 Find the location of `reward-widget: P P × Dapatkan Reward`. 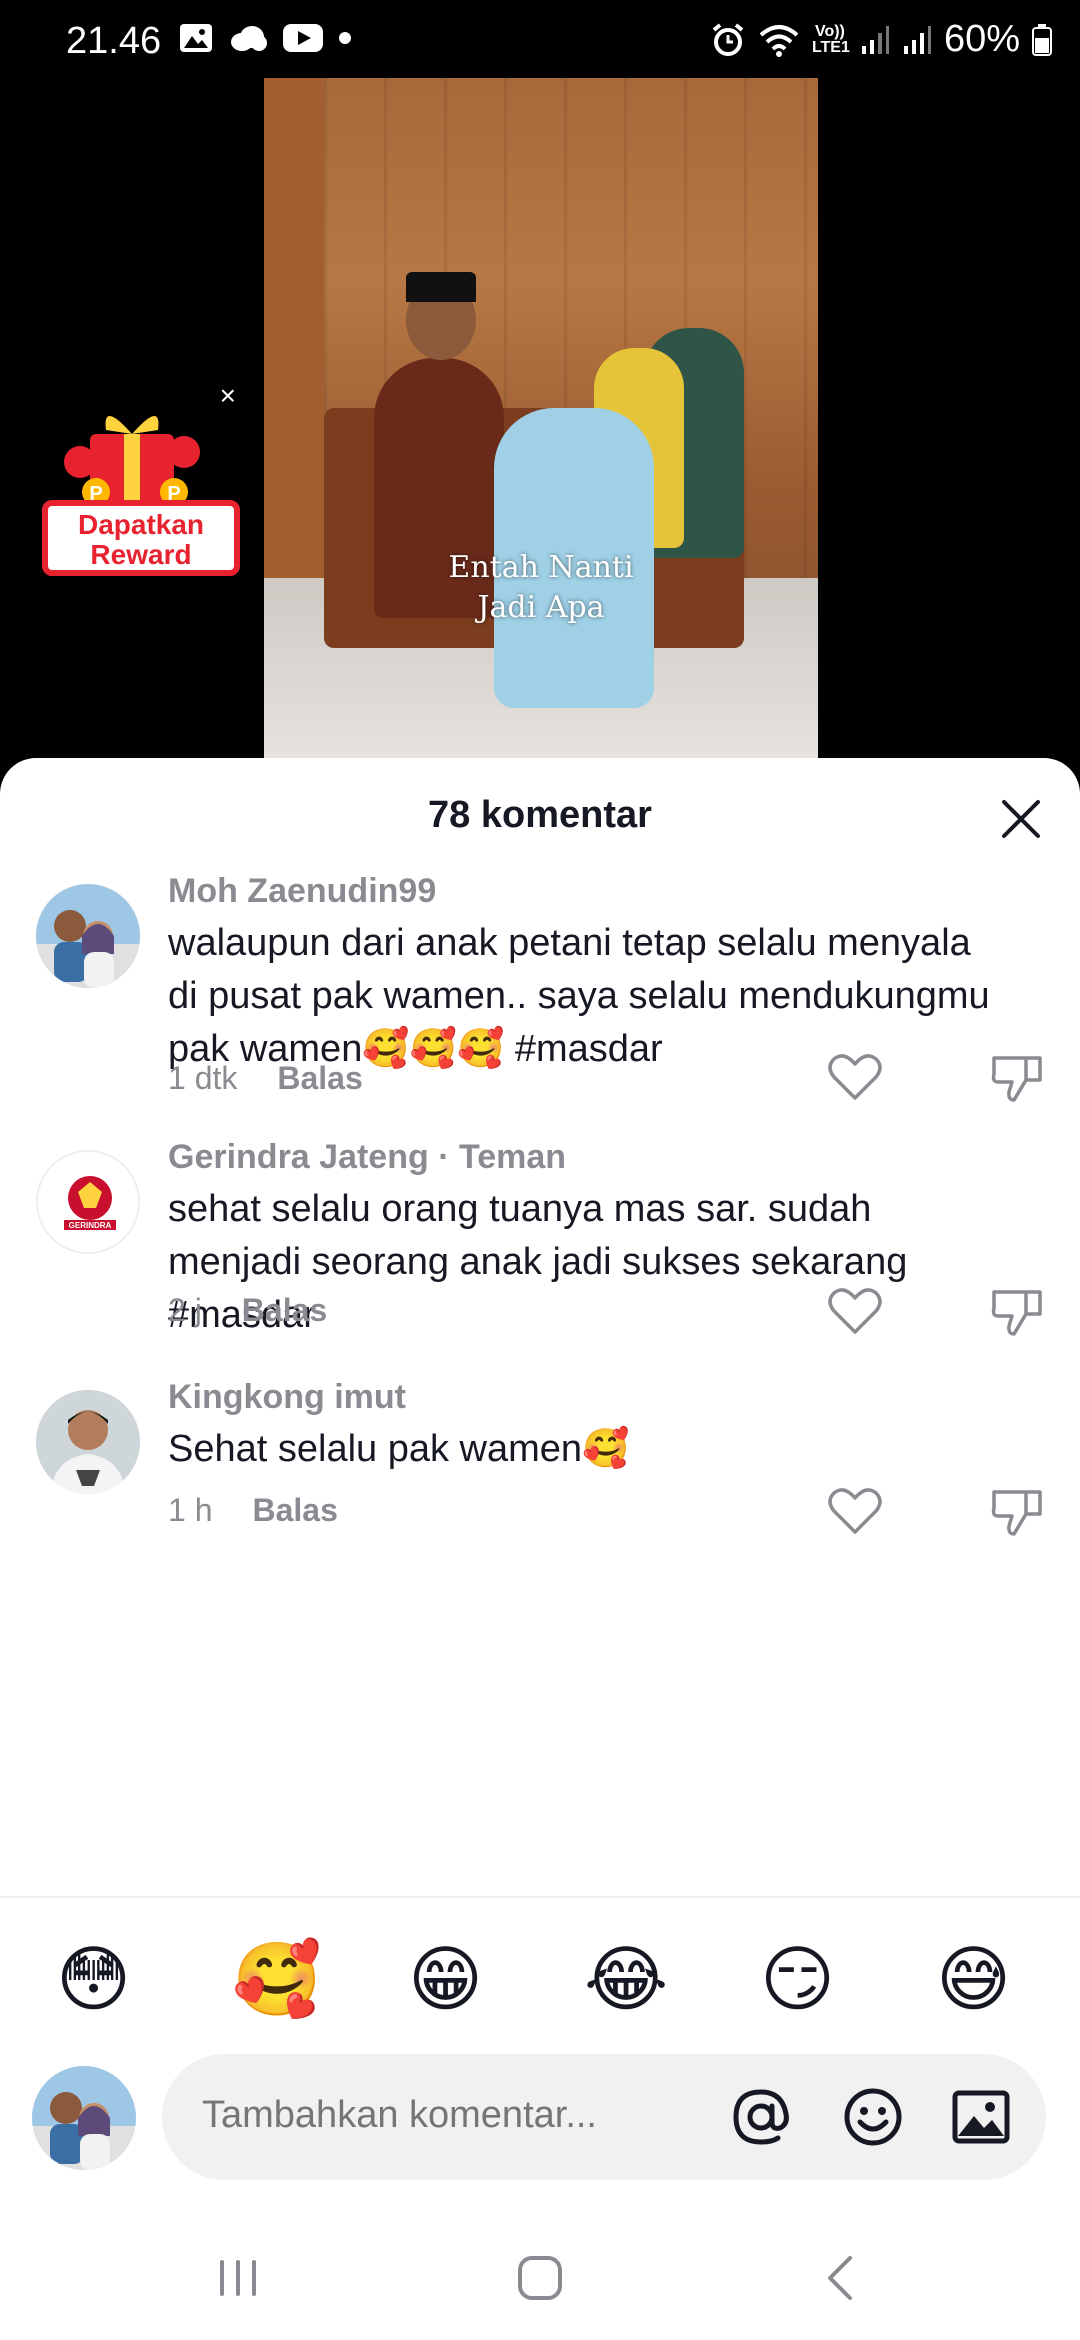

reward-widget: P P × Dapatkan Reward is located at coordinates (133, 490).